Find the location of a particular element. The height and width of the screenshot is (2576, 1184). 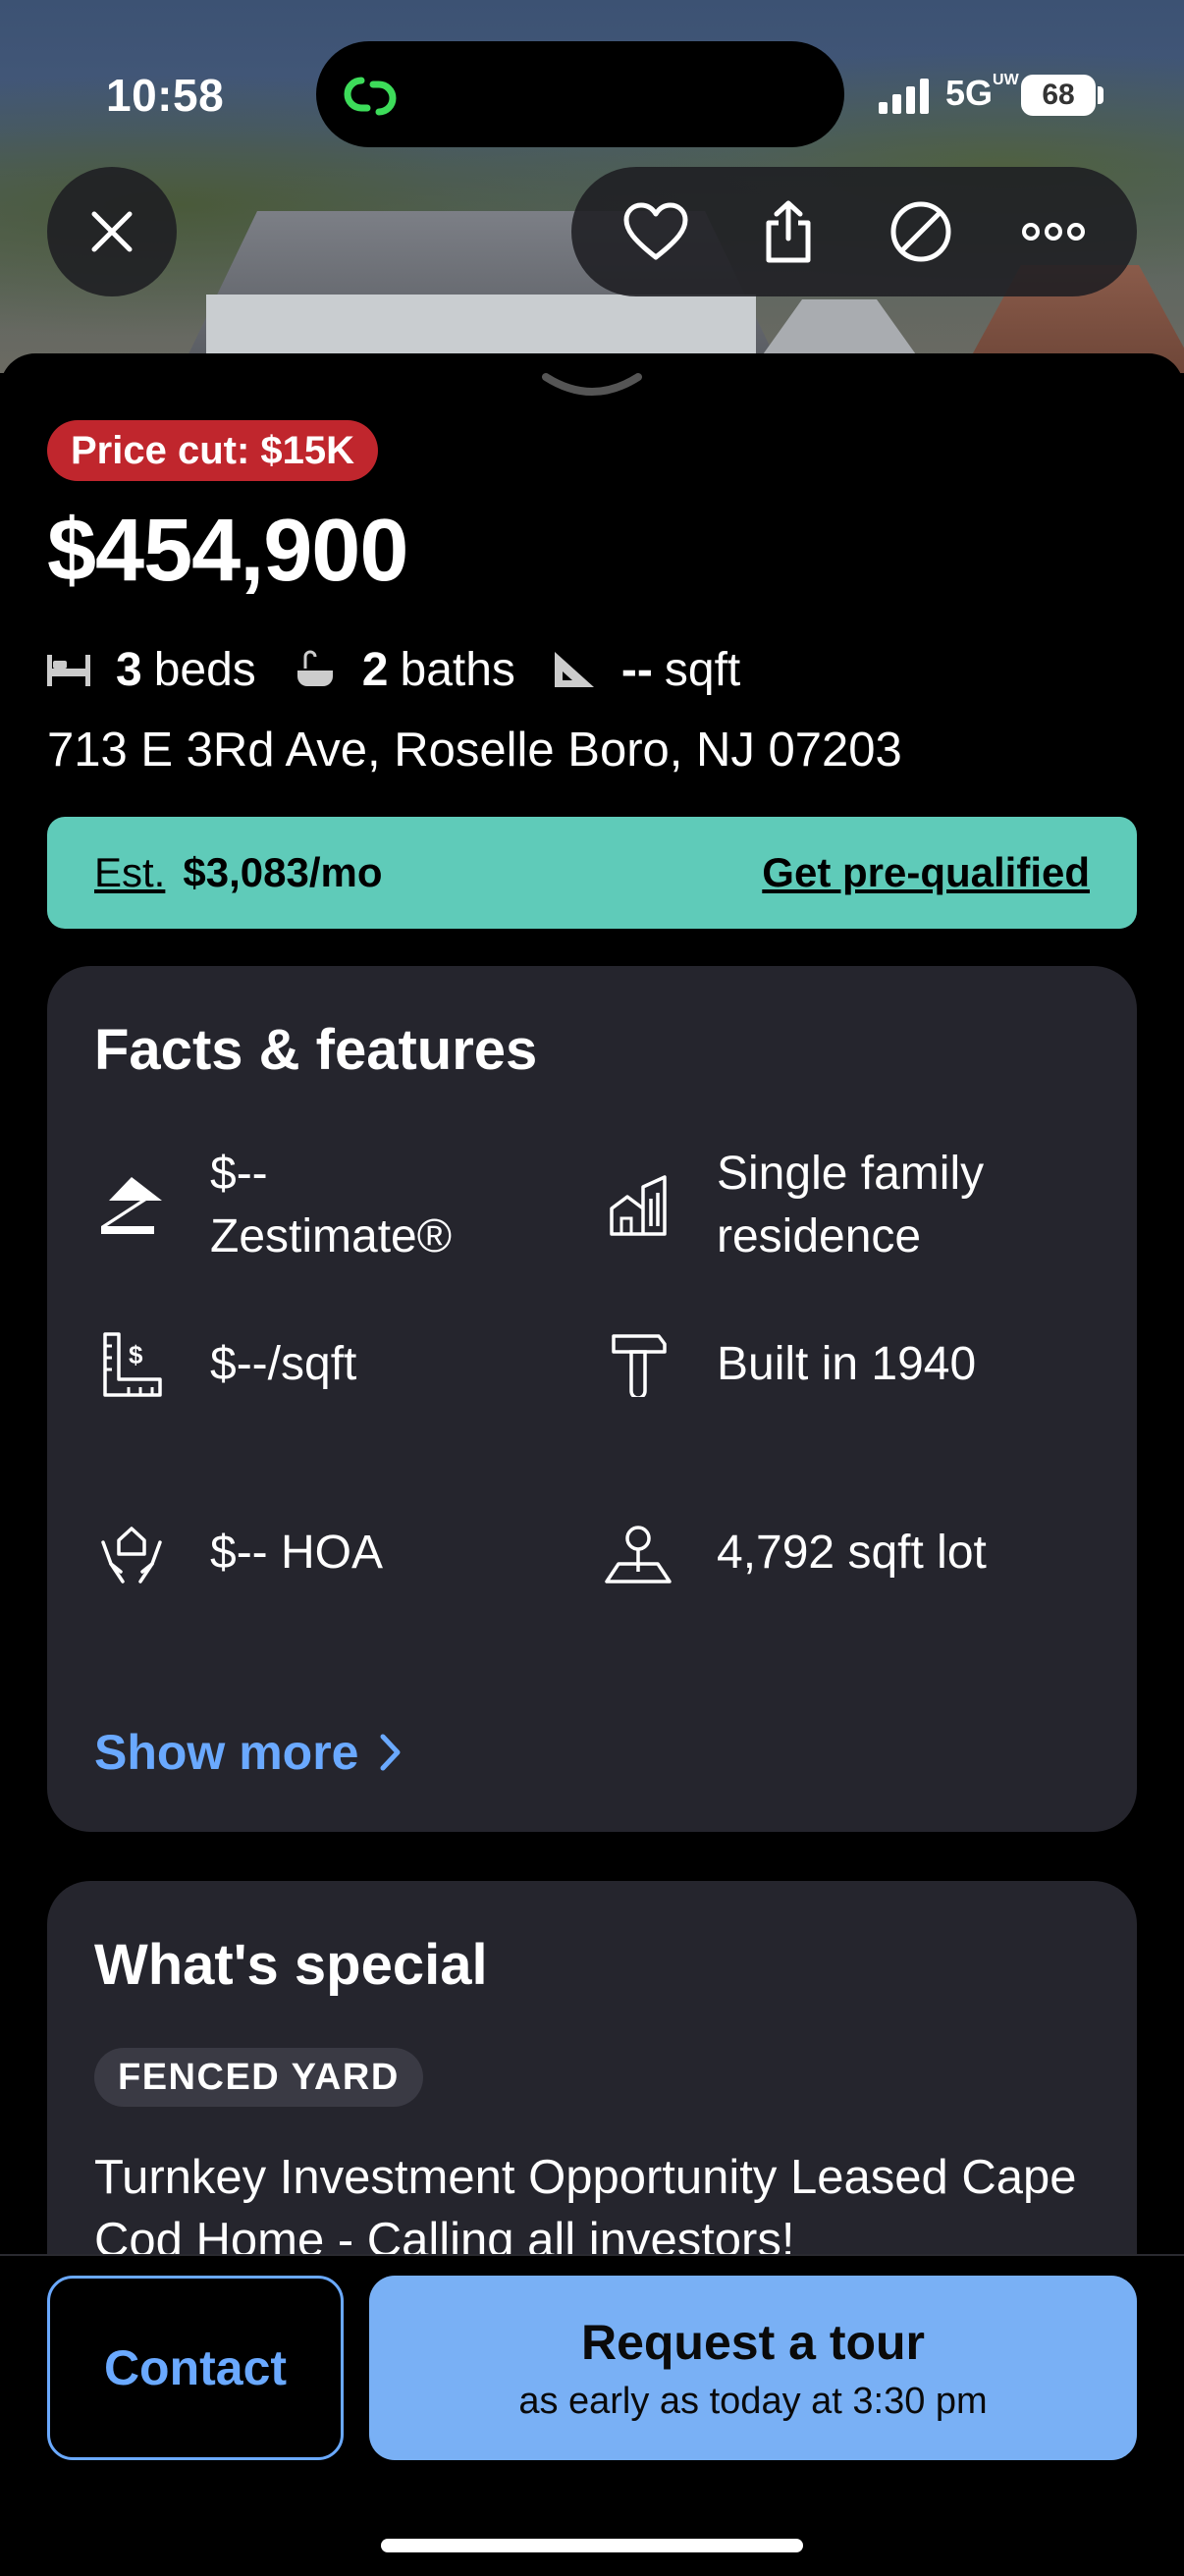

more-icon is located at coordinates (1053, 232).